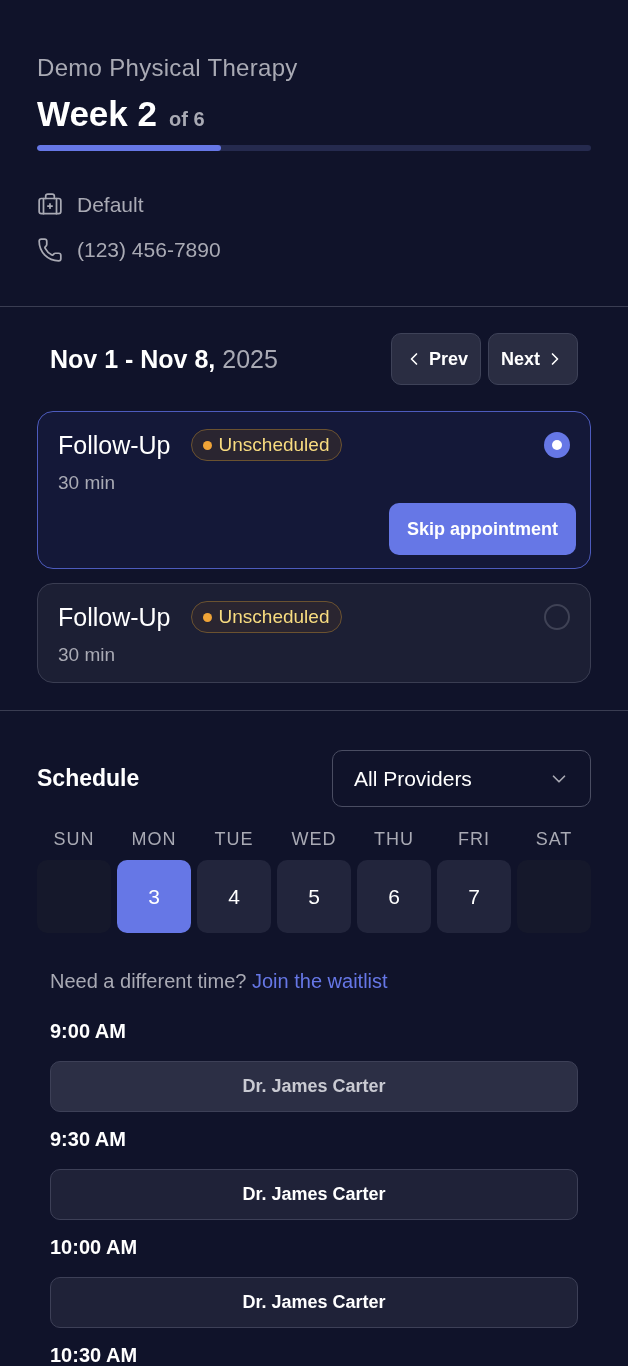 The image size is (628, 1366). What do you see at coordinates (168, 68) in the screenshot?
I see `clinic-name: Demo Physical Therapy` at bounding box center [168, 68].